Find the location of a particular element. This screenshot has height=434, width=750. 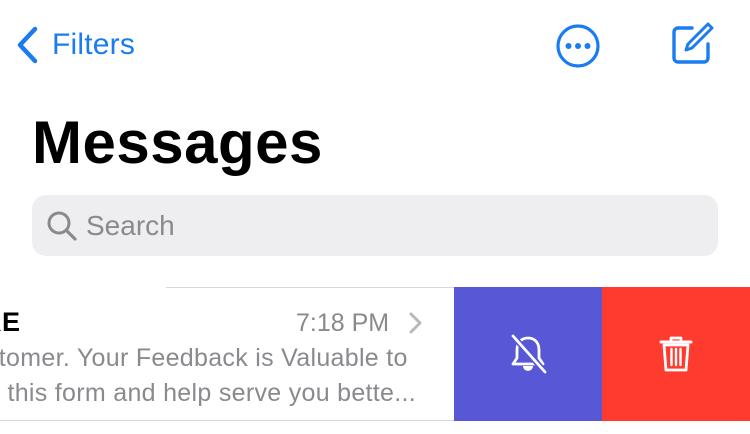

search-placeholder: Search is located at coordinates (130, 225).